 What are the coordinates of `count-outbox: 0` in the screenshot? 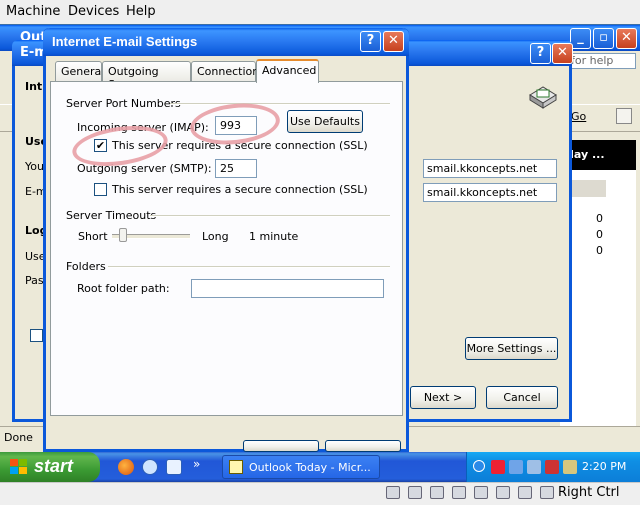 It's located at (599, 250).